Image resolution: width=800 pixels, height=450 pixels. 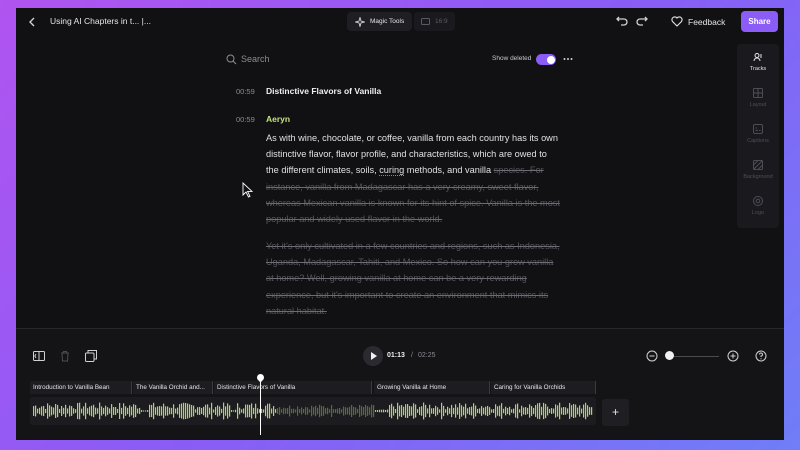 What do you see at coordinates (360, 21) in the screenshot?
I see `sparkle-icon` at bounding box center [360, 21].